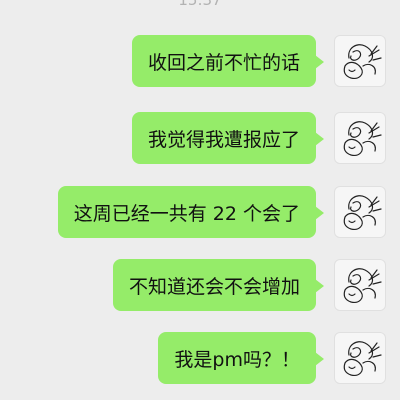  I want to click on message-row: 这周已经一共有 22 个会了, so click(221, 212).